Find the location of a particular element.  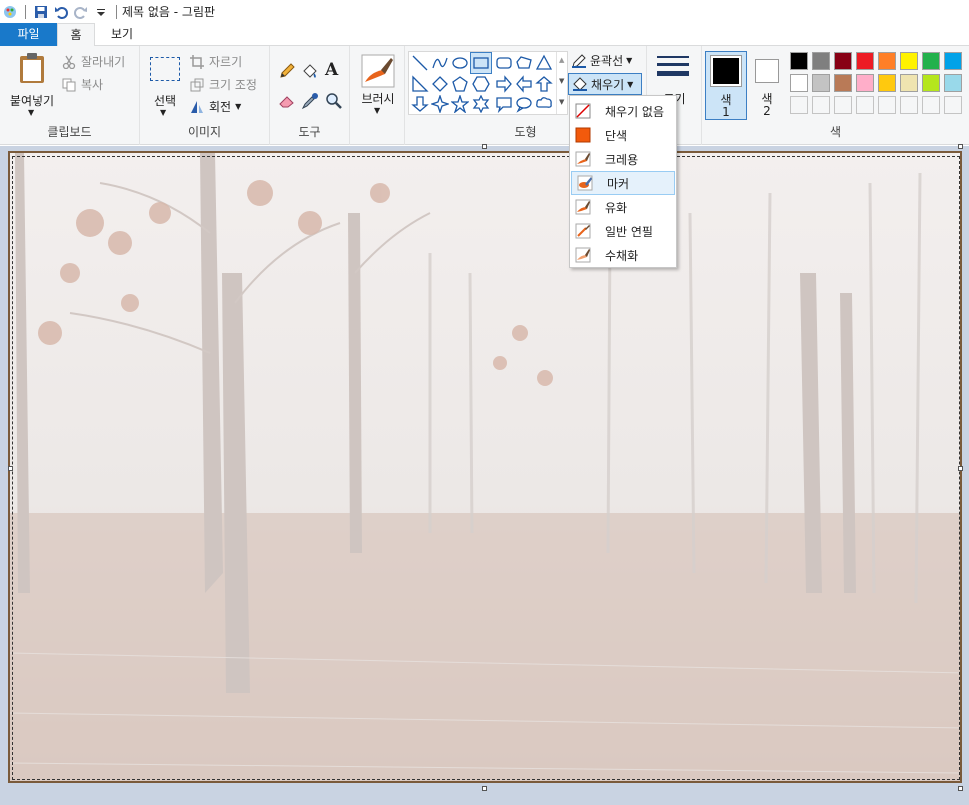

fill-button: 채우기 ▼ is located at coordinates (605, 84).